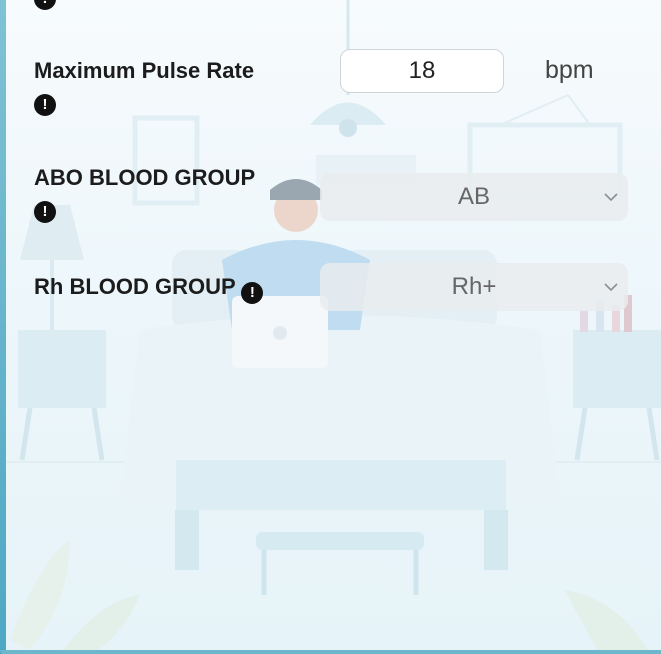 Image resolution: width=661 pixels, height=654 pixels. I want to click on pulse-rate-unit: bpm, so click(569, 70).